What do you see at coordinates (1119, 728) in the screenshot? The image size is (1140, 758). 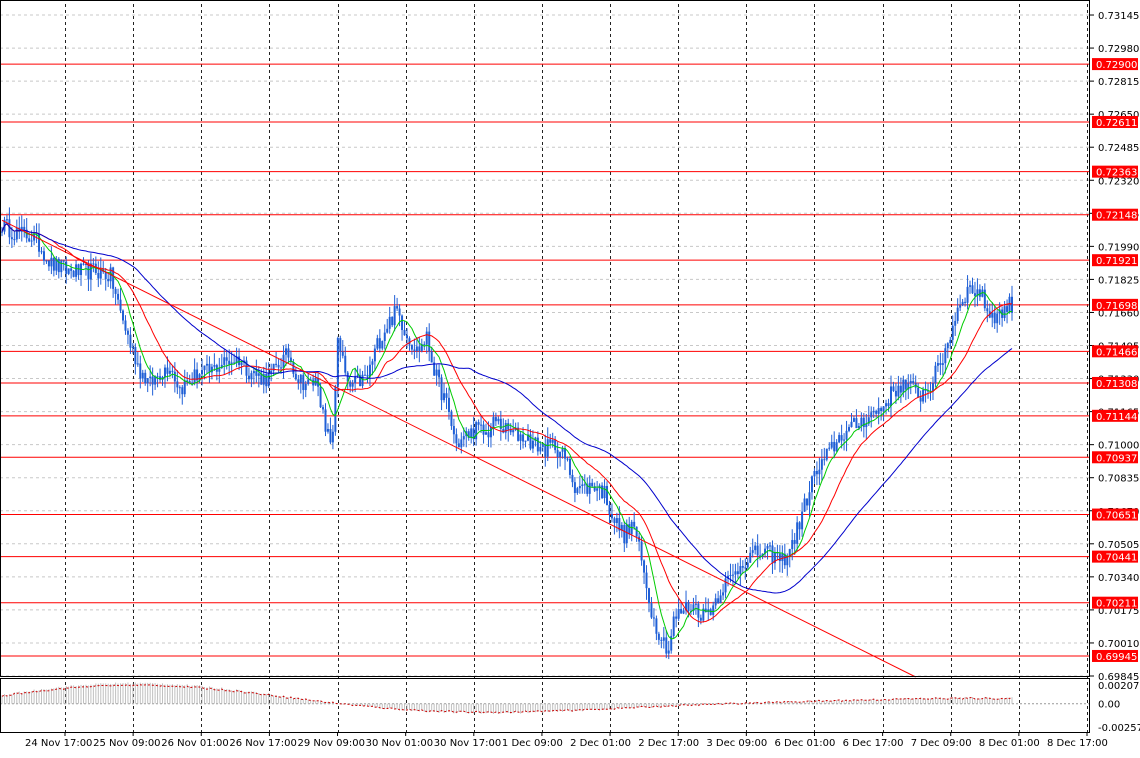 I see `oscillator-tick-label: -0.002571` at bounding box center [1119, 728].